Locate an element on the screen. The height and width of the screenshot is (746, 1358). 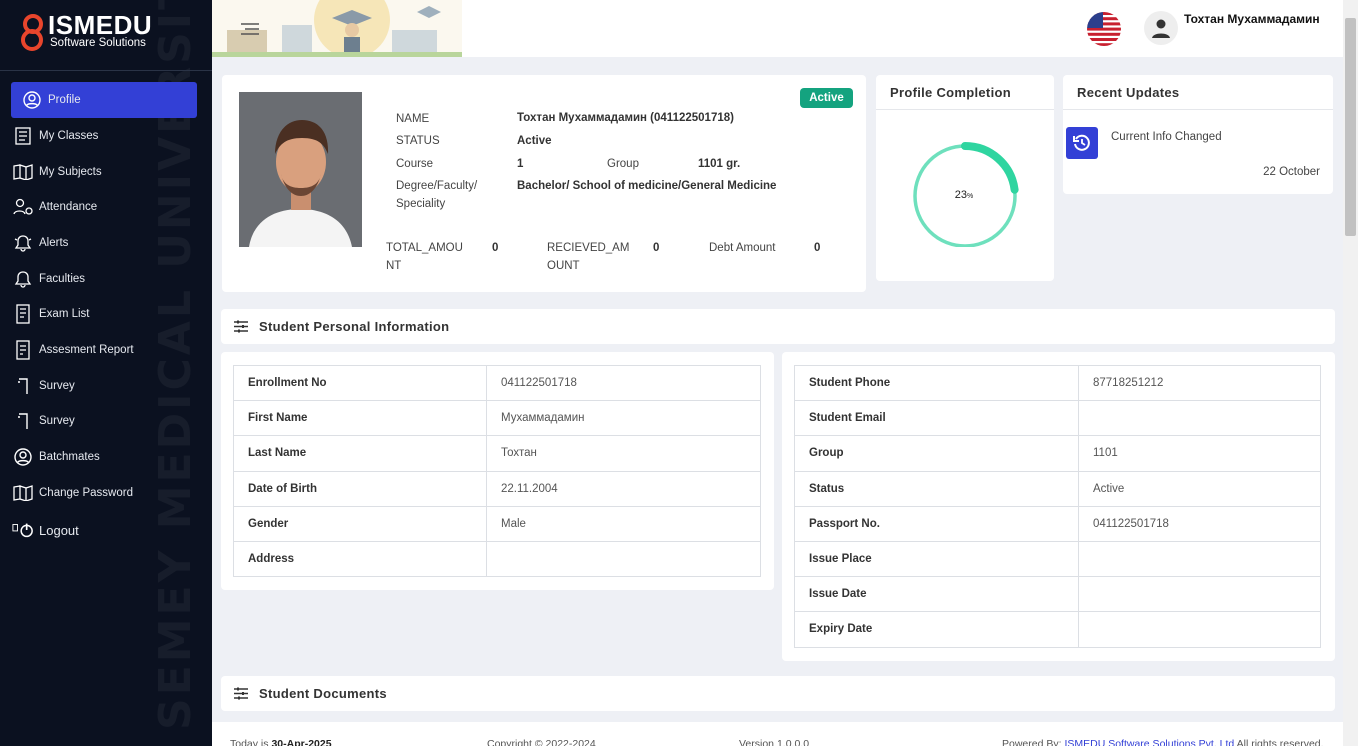
sidebar-item-label: My Subjects is located at coordinates (70, 171).